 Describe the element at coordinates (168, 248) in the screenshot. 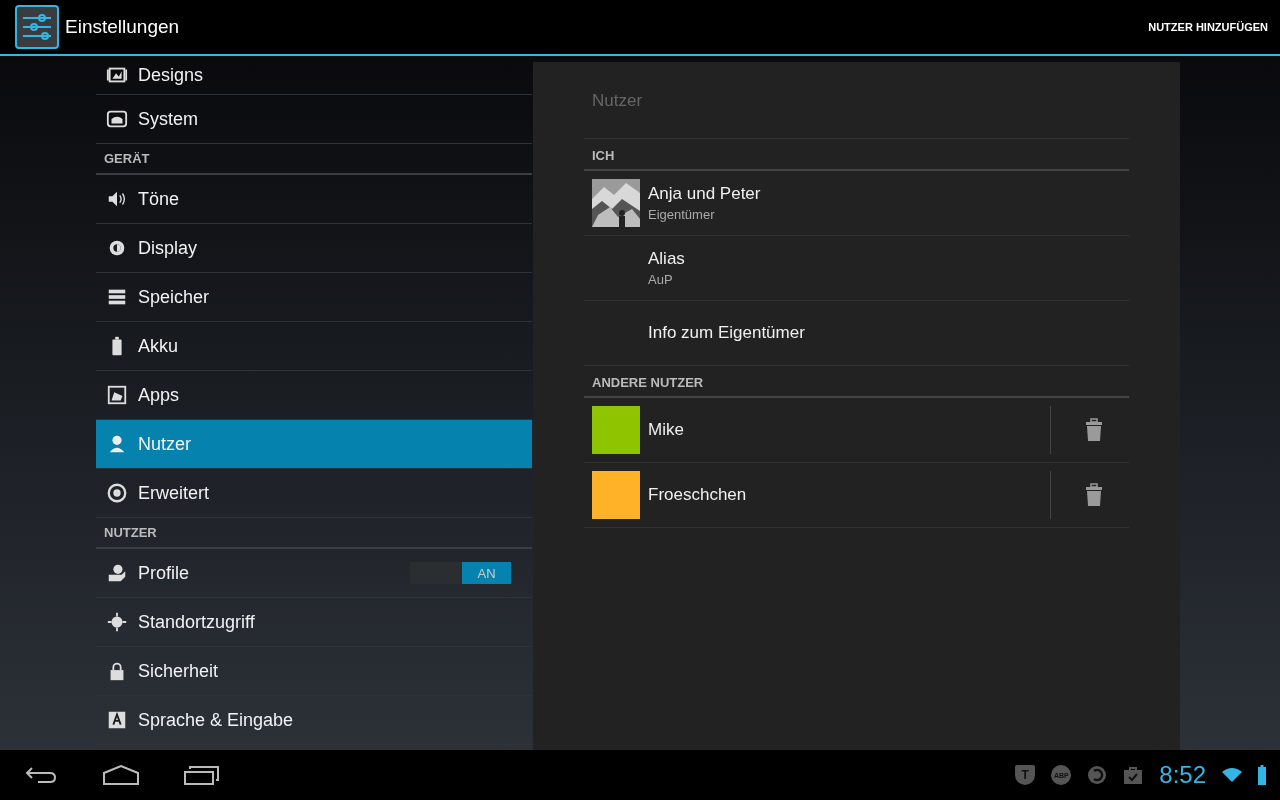

I see `item-label: Display` at that location.